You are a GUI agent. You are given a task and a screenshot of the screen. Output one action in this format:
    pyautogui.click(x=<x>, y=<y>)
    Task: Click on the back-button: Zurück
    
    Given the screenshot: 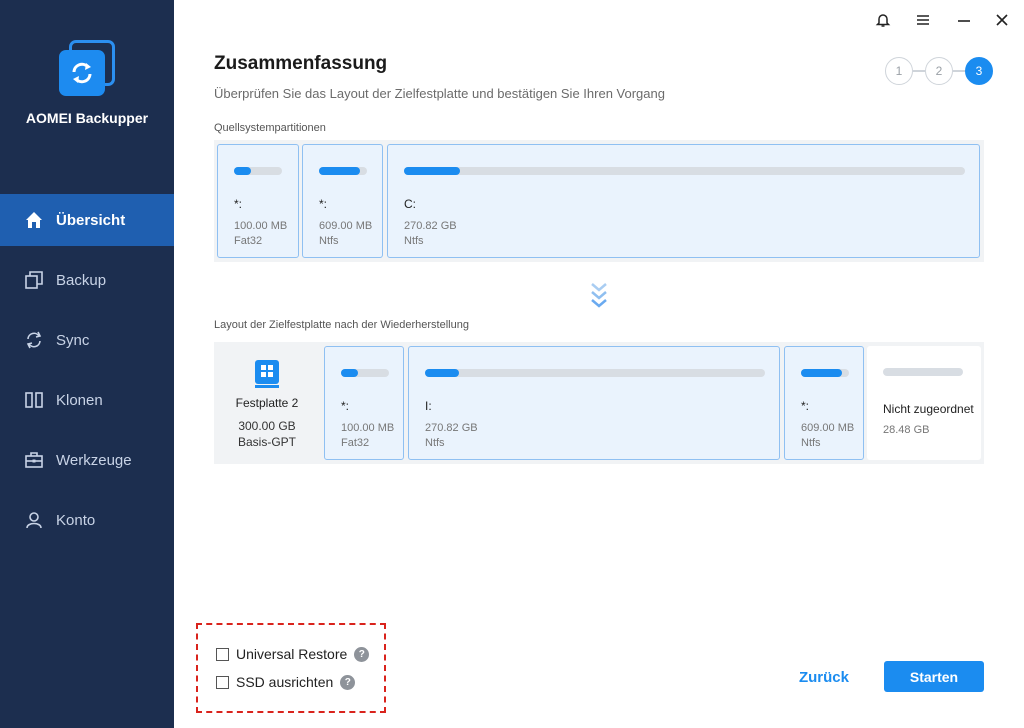 What is the action you would take?
    pyautogui.click(x=824, y=677)
    